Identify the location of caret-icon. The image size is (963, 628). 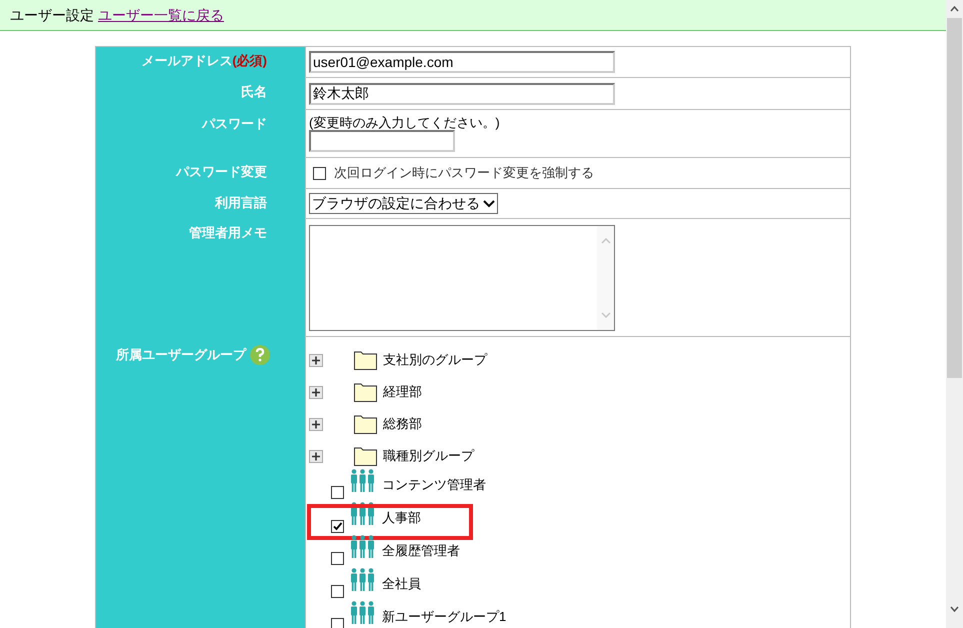
(489, 204).